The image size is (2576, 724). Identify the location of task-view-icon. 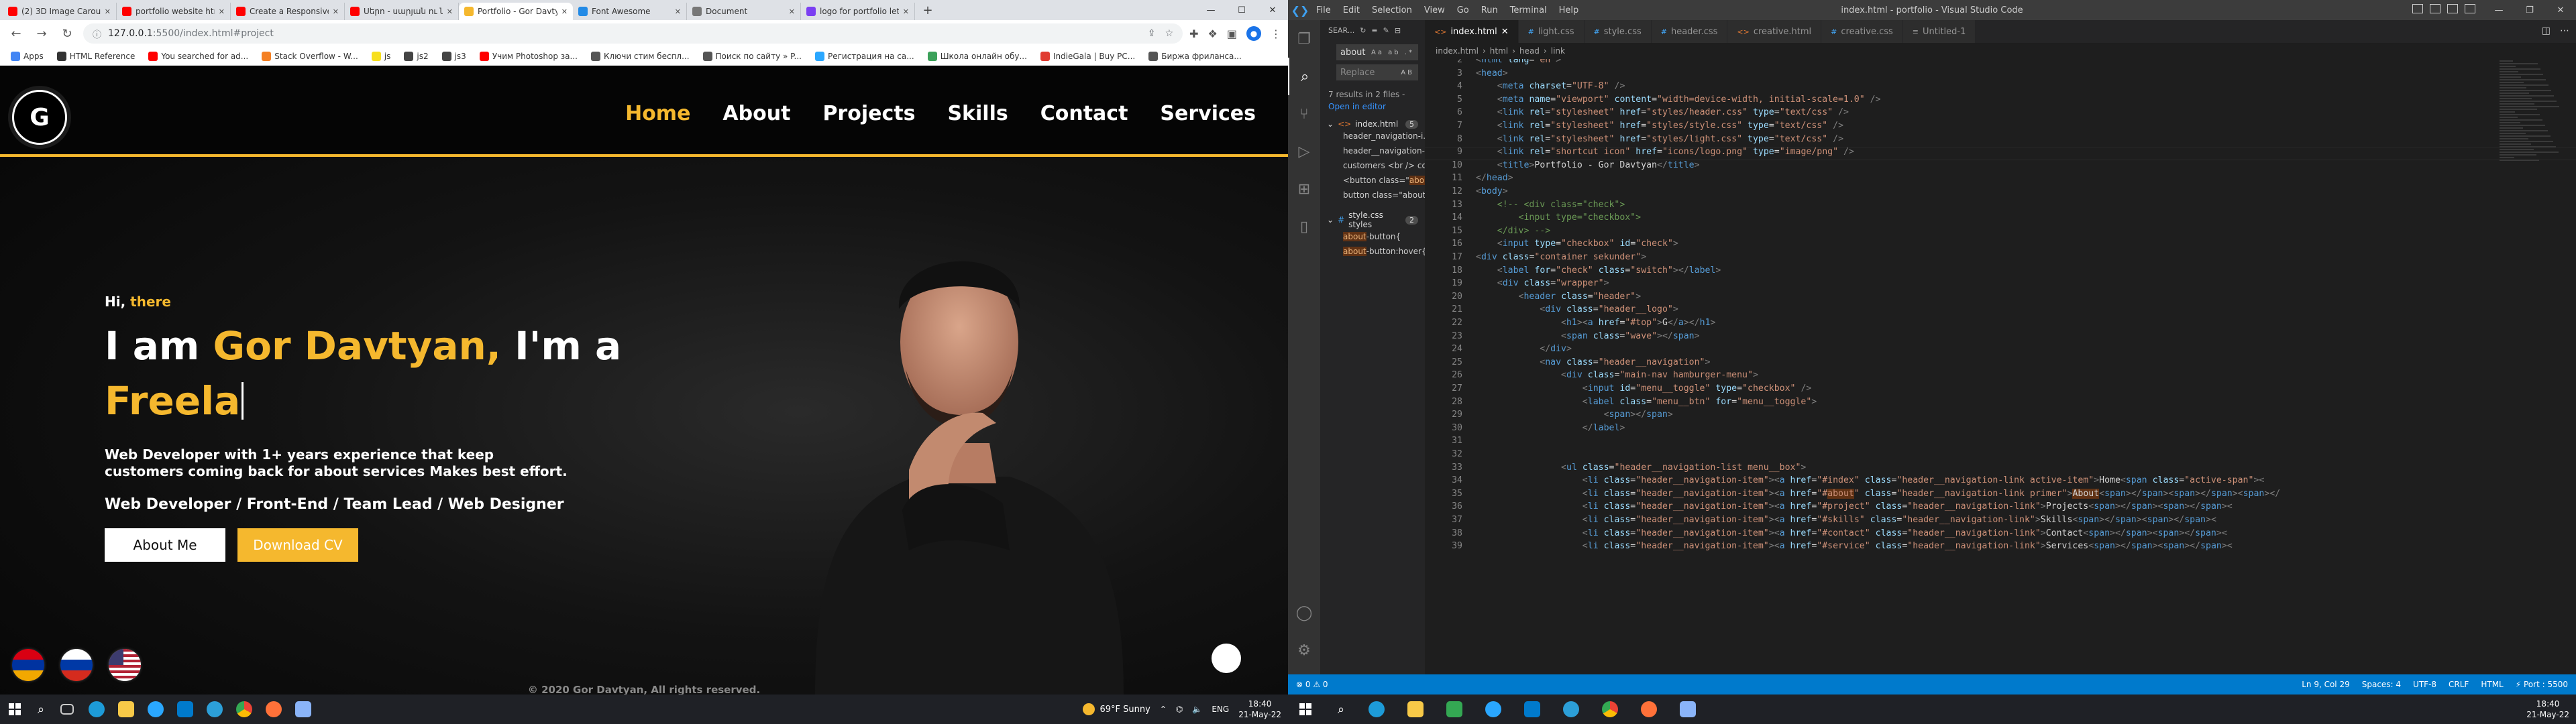
(67, 710).